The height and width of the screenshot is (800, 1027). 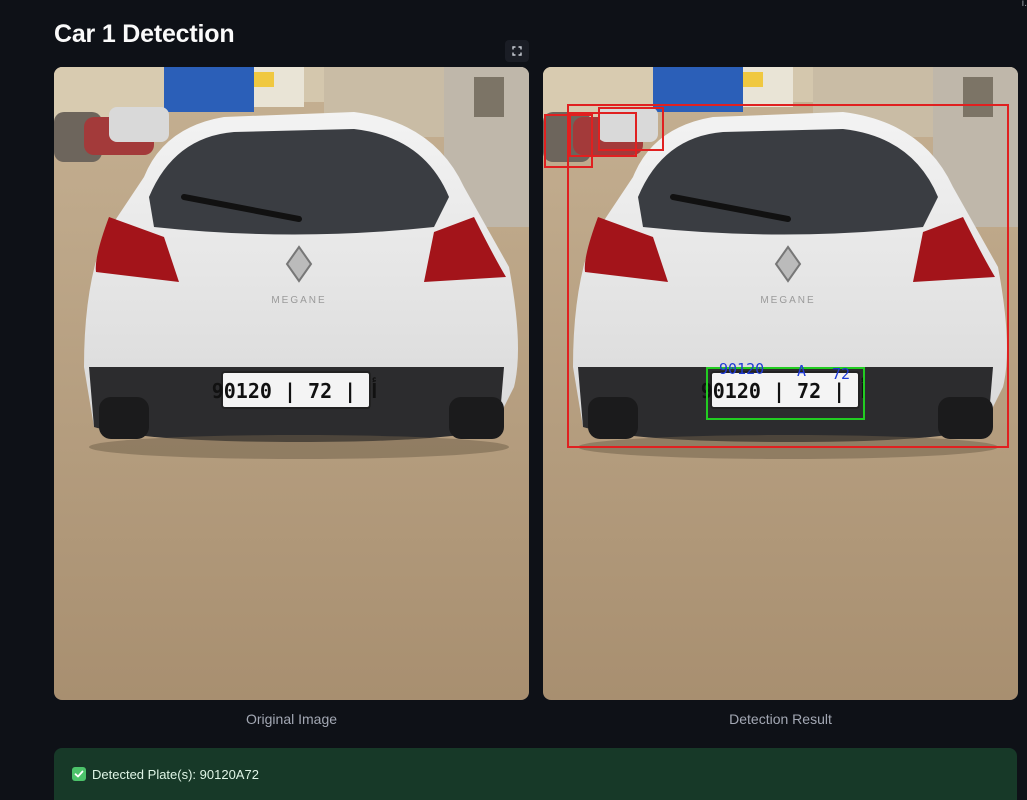 I want to click on detected-plates-text: Detected Plate(s): 90120A72, so click(x=175, y=774).